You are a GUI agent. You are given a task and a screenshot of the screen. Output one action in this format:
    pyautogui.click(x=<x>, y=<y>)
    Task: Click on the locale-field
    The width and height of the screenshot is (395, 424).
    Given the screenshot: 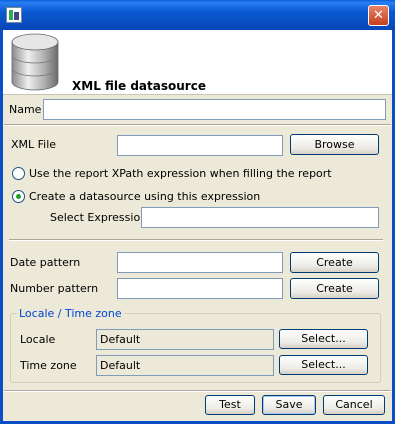 What is the action you would take?
    pyautogui.click(x=185, y=339)
    